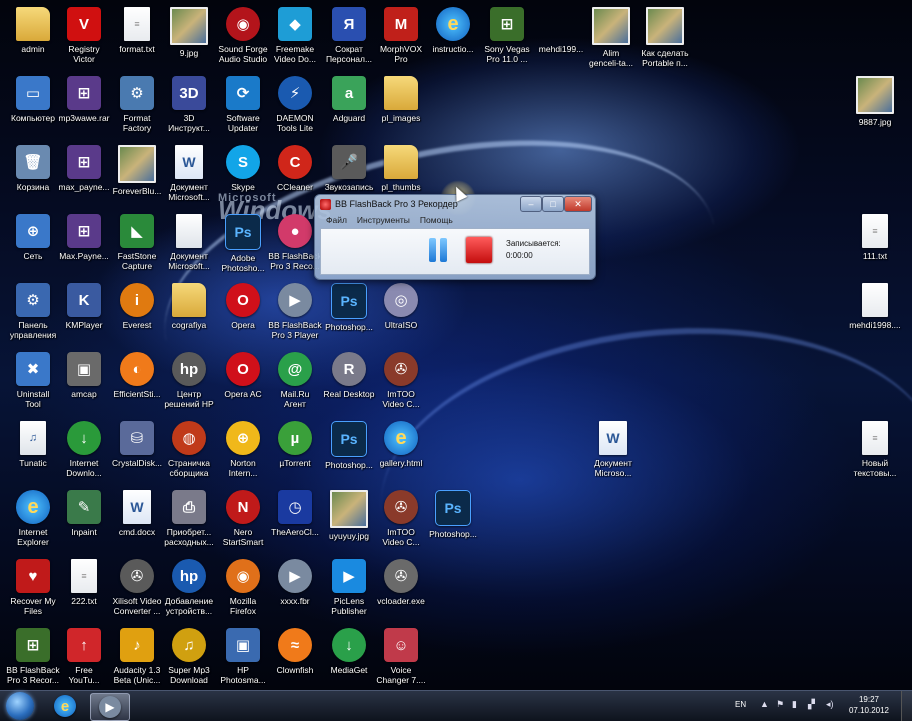 The width and height of the screenshot is (912, 721). Describe the element at coordinates (33, 106) in the screenshot. I see `desktop-icon: ▭ Компьютер` at that location.